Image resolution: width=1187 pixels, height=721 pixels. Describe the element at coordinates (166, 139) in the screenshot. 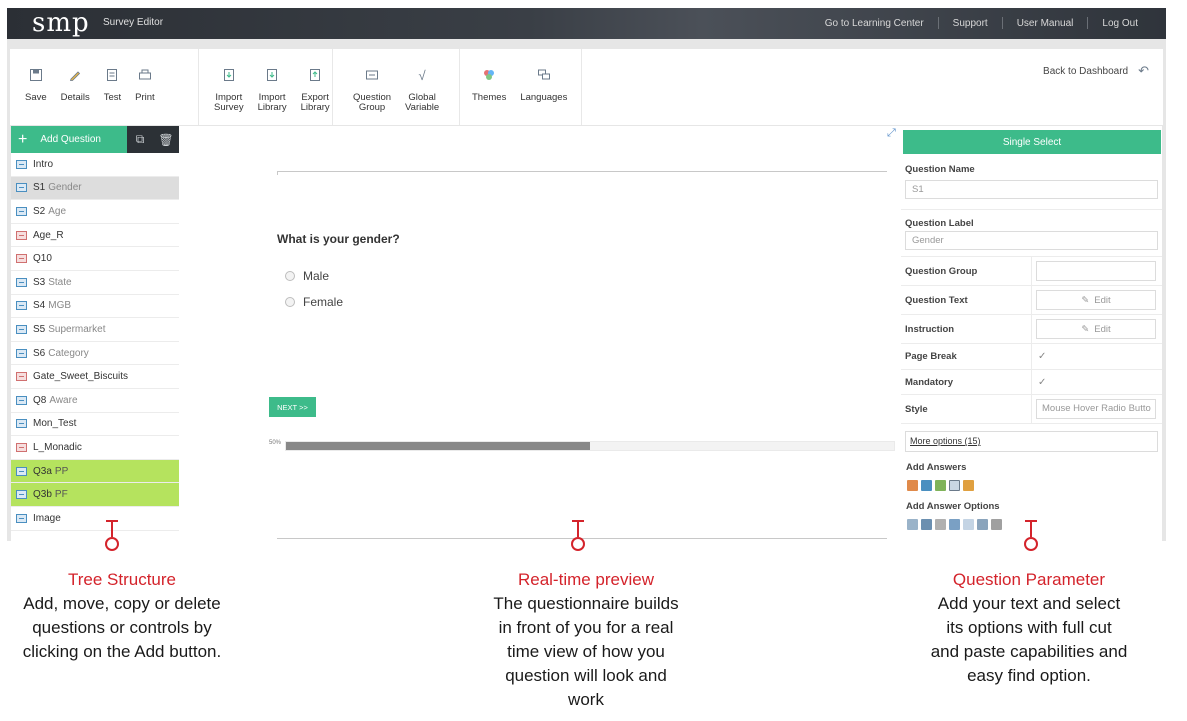

I see `delete-button: 🗑` at that location.